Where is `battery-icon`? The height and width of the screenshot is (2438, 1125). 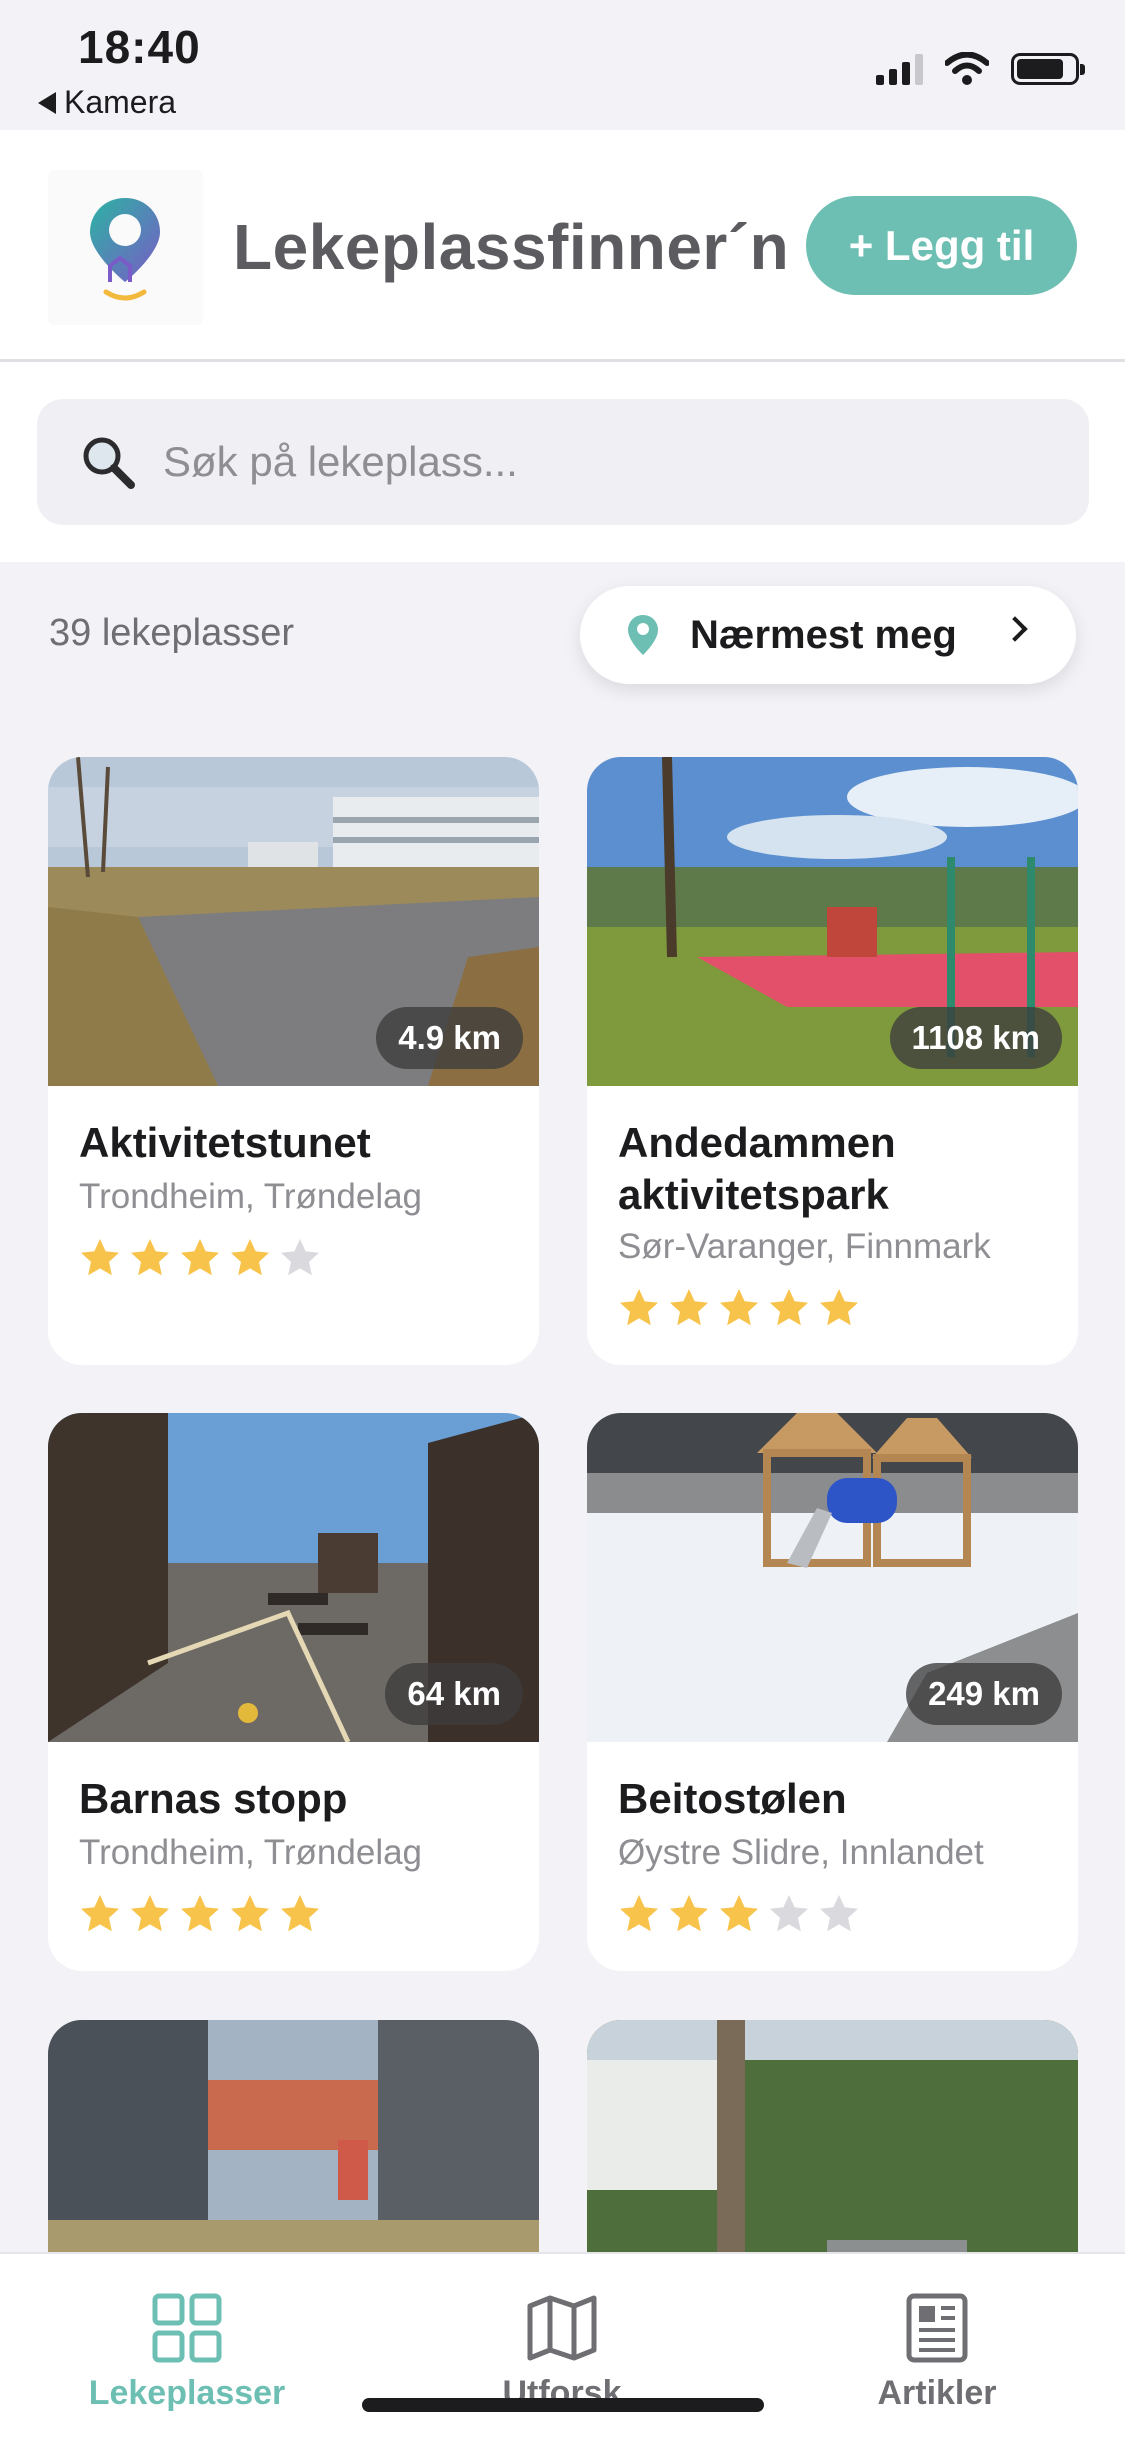
battery-icon is located at coordinates (1048, 69).